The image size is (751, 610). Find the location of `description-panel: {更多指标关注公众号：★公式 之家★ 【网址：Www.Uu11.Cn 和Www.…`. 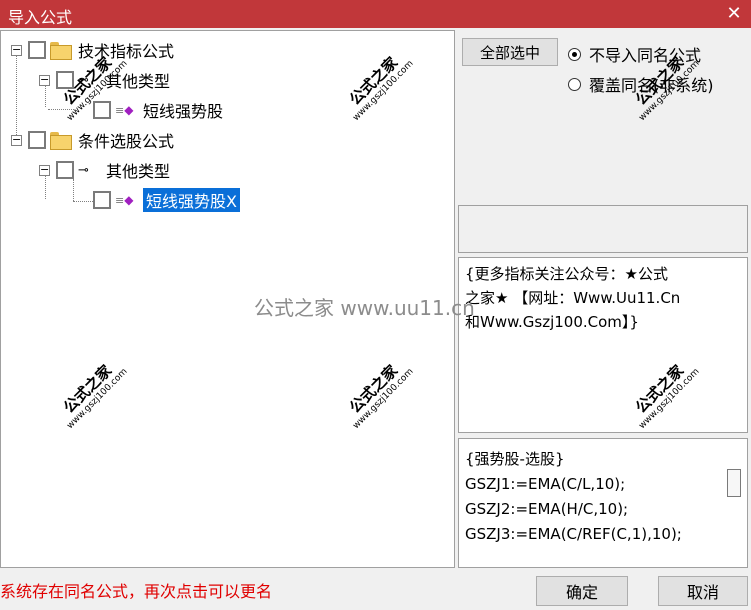

description-panel: {更多指标关注公众号：★公式 之家★ 【网址：Www.Uu11.Cn 和Www.… is located at coordinates (603, 345).